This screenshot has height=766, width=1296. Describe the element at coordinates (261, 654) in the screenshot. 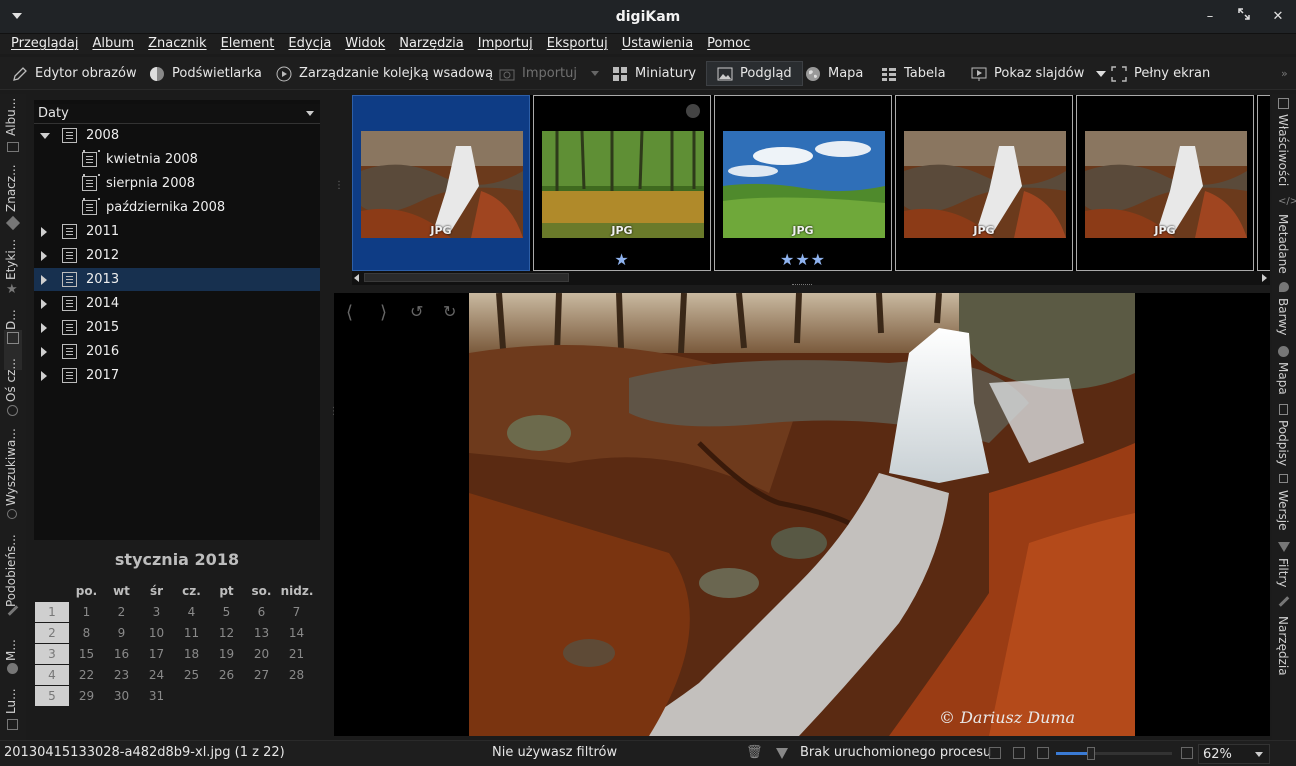

I see `calendar-day: 20` at that location.